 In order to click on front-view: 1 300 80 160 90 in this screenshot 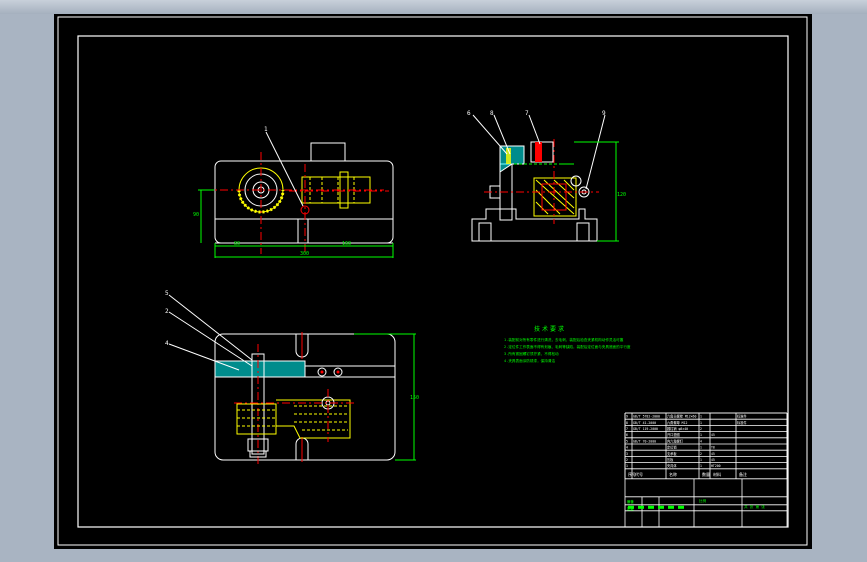, I will do `click(293, 192)`.